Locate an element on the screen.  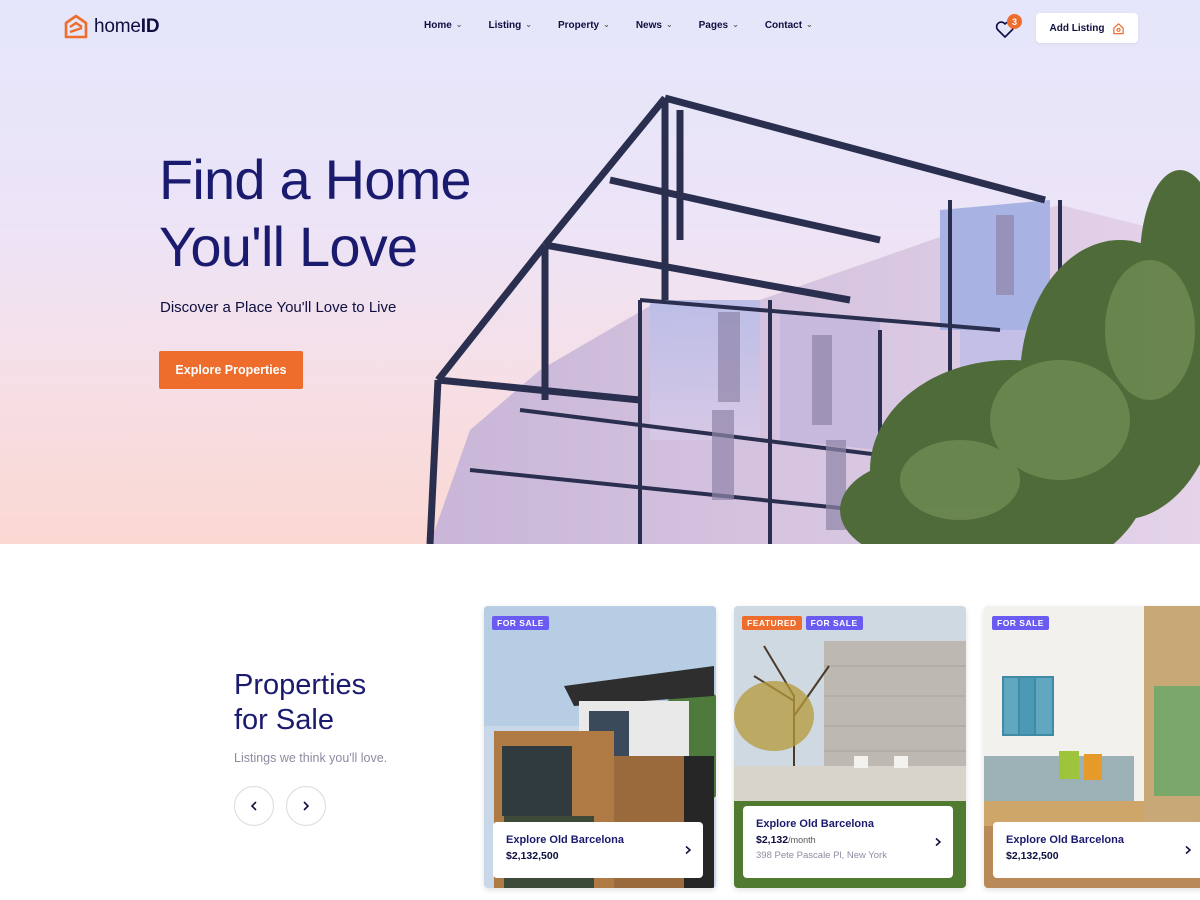
nav-item-property: Property ⌄ is located at coordinates (584, 25).